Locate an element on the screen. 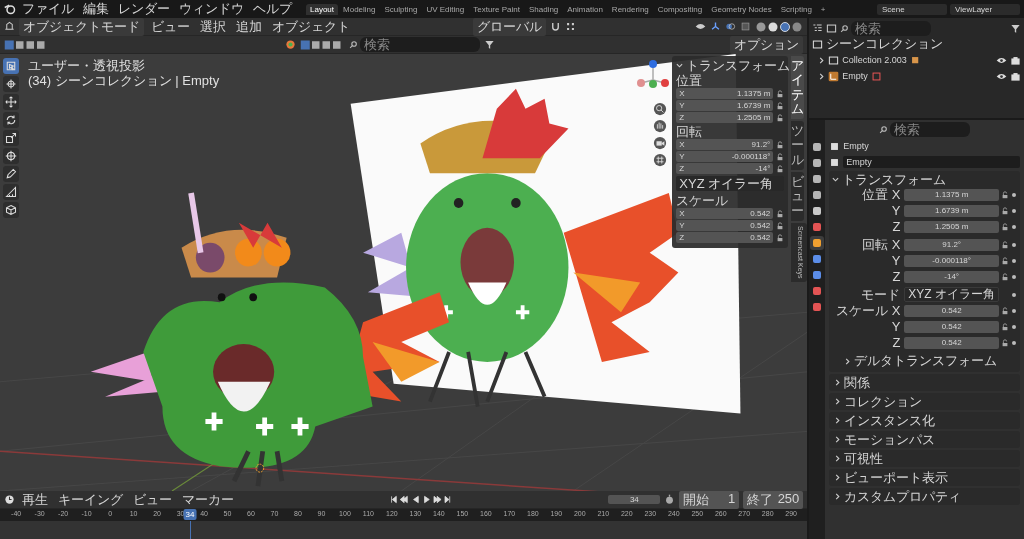 The image size is (1024, 539). number-field: -0.000118° is located at coordinates (951, 260).